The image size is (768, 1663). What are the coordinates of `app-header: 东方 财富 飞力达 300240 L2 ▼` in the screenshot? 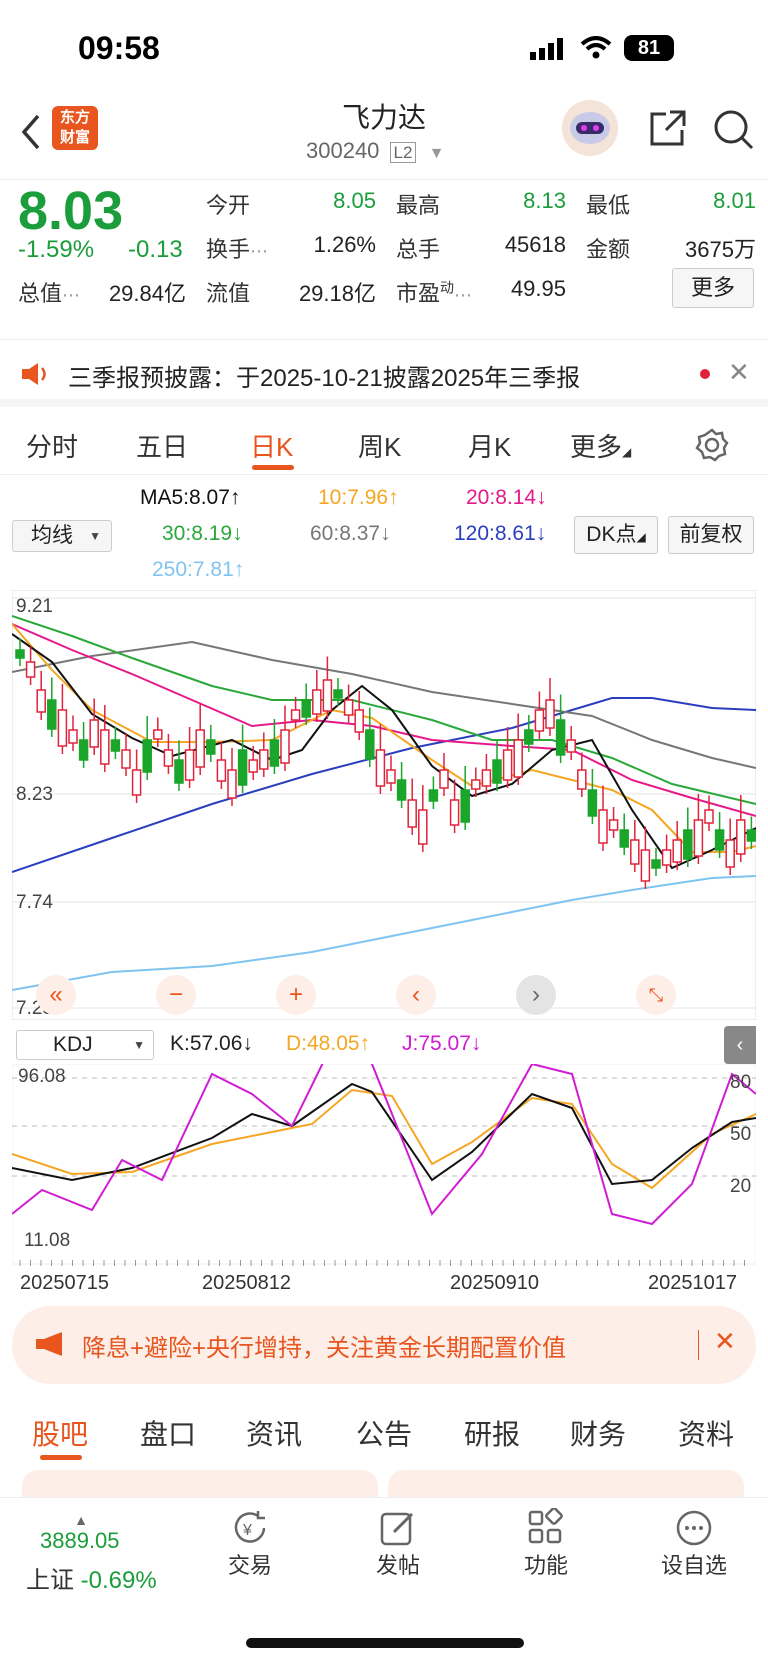 It's located at (384, 140).